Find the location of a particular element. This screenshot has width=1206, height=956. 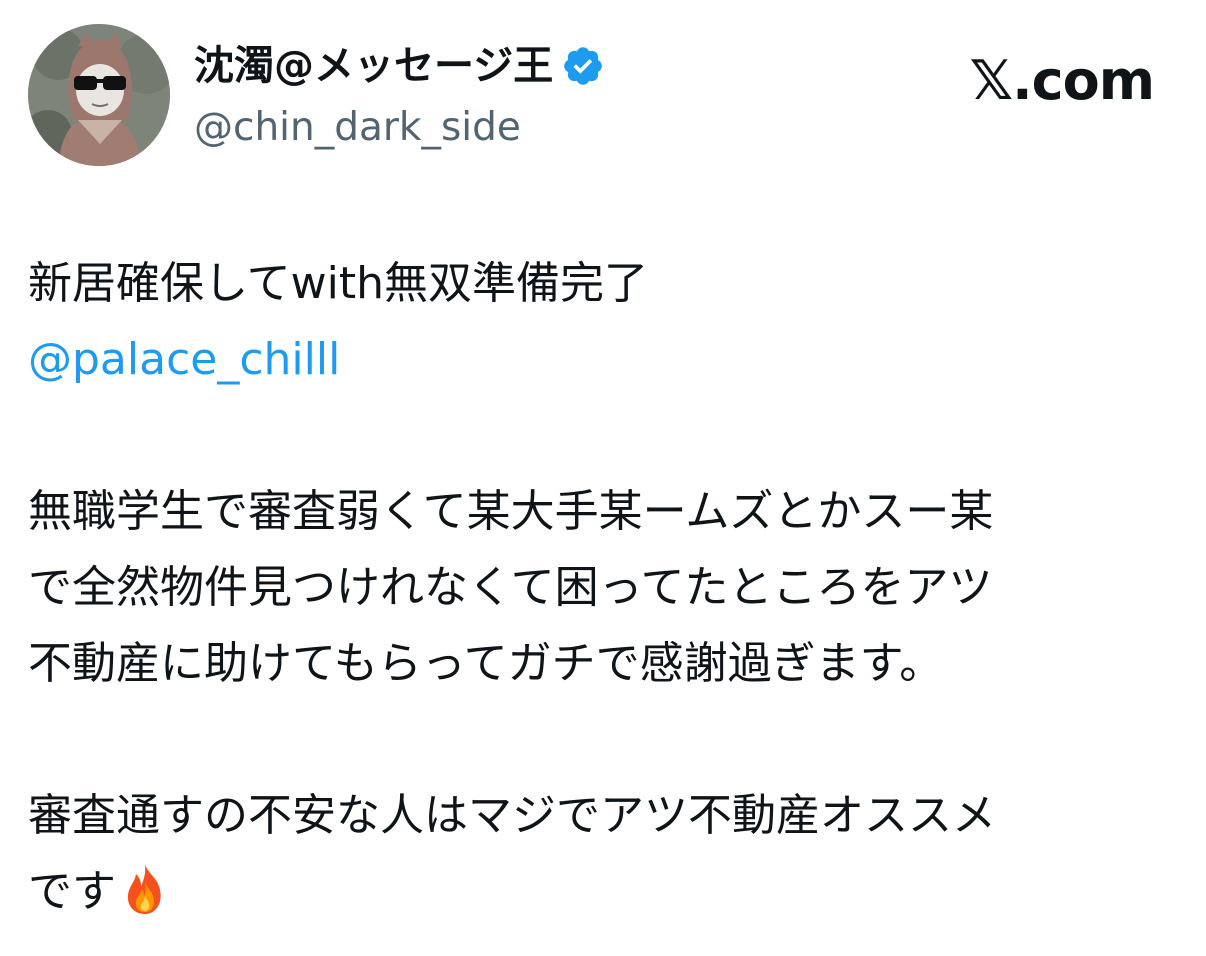

avatar-image is located at coordinates (99, 95).